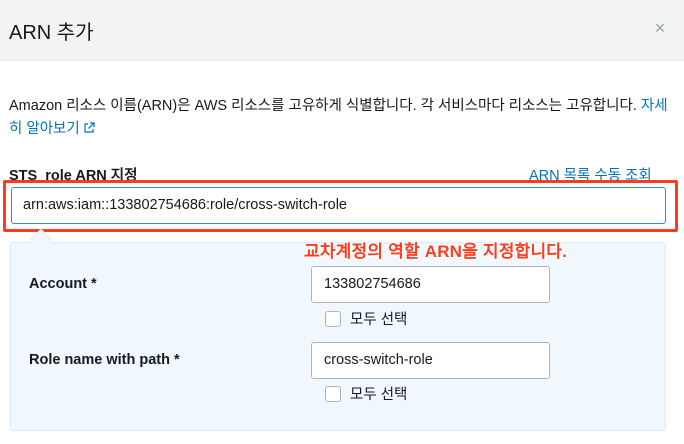  Describe the element at coordinates (104, 360) in the screenshot. I see `role-name-label: Role name with path *` at that location.